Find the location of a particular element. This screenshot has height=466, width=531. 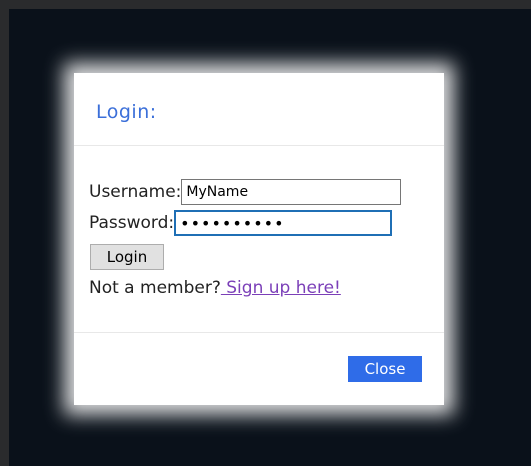

username-row: Username: is located at coordinates (245, 192).